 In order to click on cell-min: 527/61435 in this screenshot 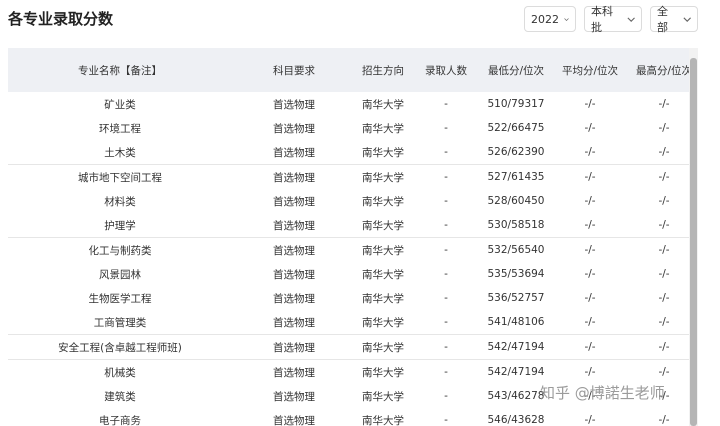, I will do `click(516, 177)`.